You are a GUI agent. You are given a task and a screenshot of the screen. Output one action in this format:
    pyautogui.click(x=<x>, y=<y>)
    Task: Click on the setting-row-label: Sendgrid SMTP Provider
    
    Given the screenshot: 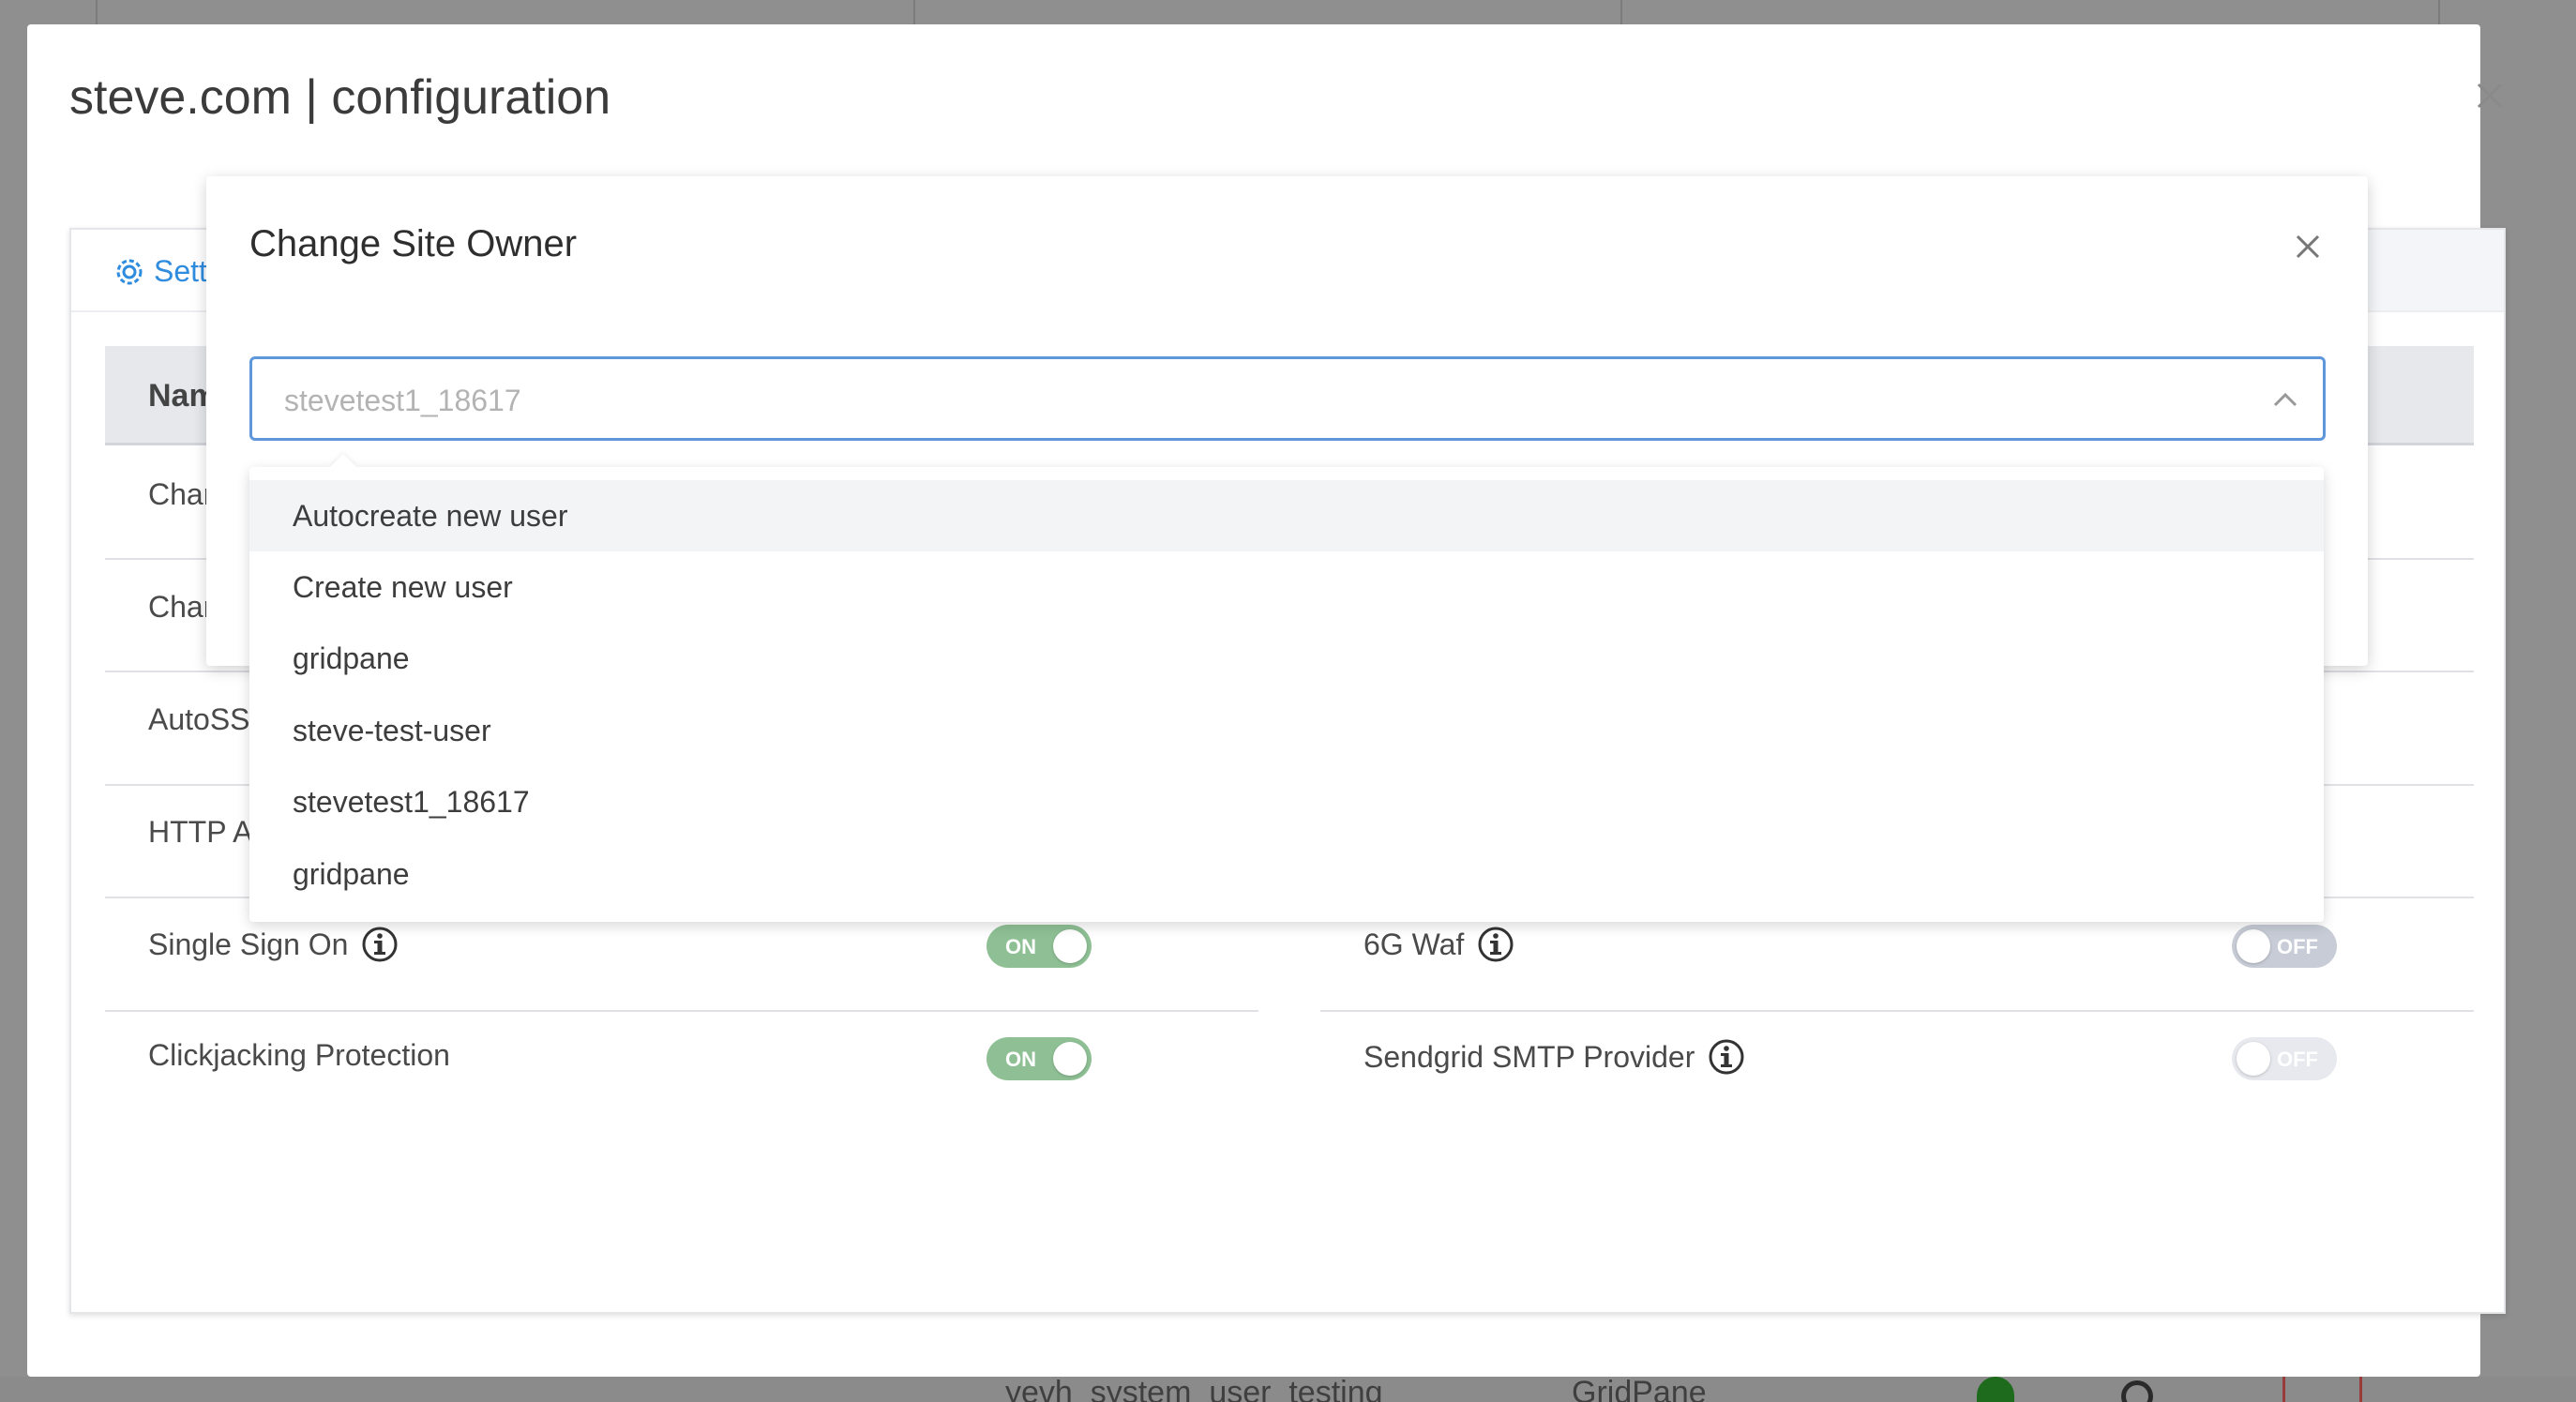 What is the action you would take?
    pyautogui.click(x=1529, y=1056)
    